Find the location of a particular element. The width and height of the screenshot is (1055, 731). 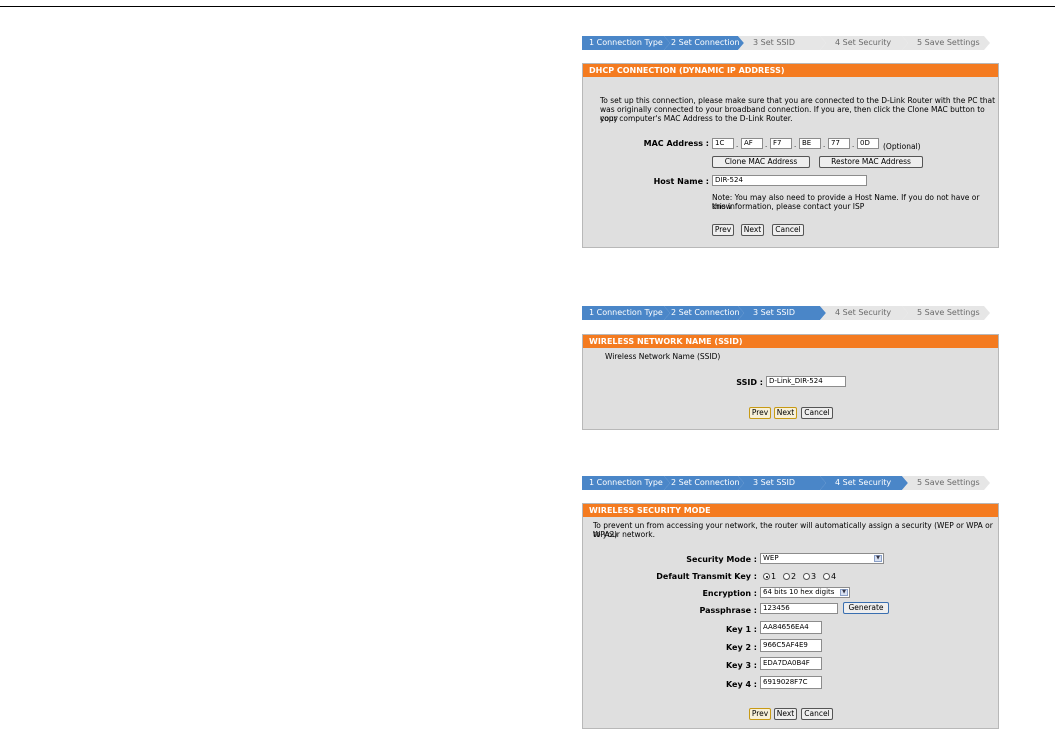

mac-octet-3: F7 is located at coordinates (781, 143).